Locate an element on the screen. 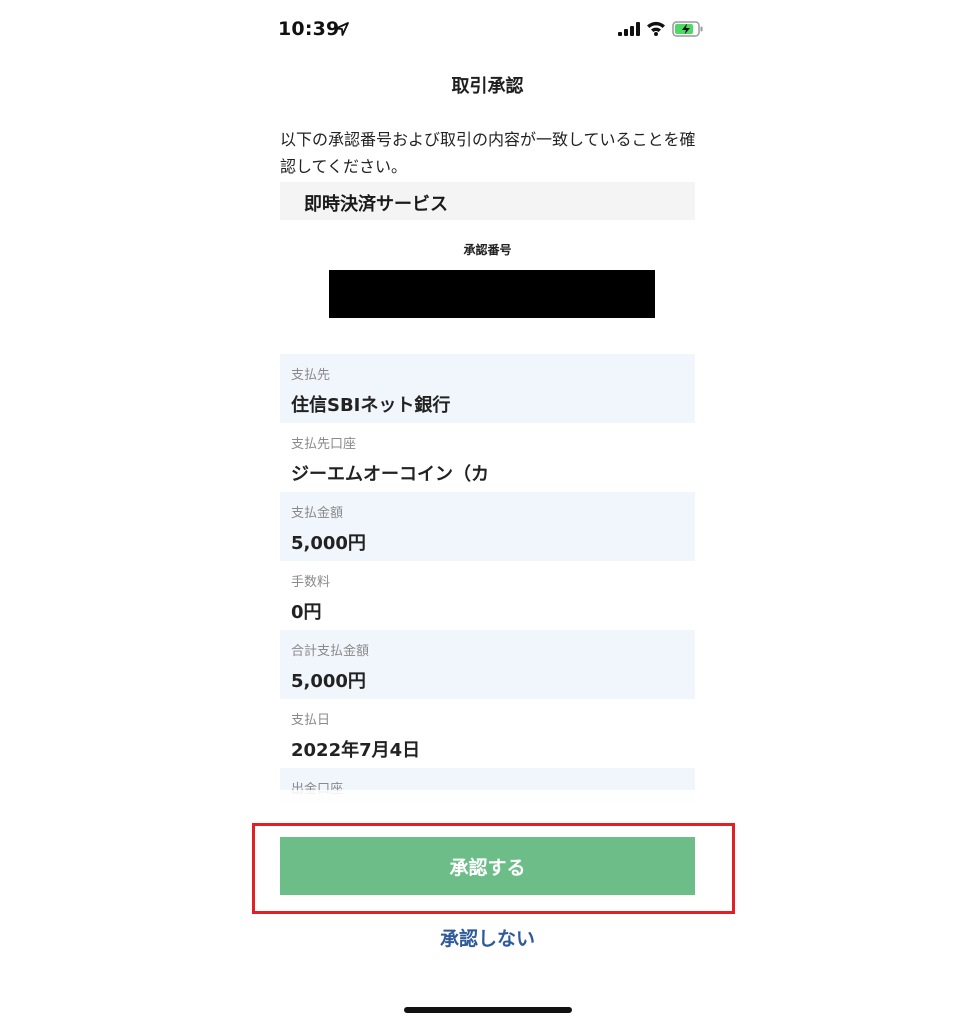 The width and height of the screenshot is (975, 1024). approval-number-redacted is located at coordinates (492, 294).